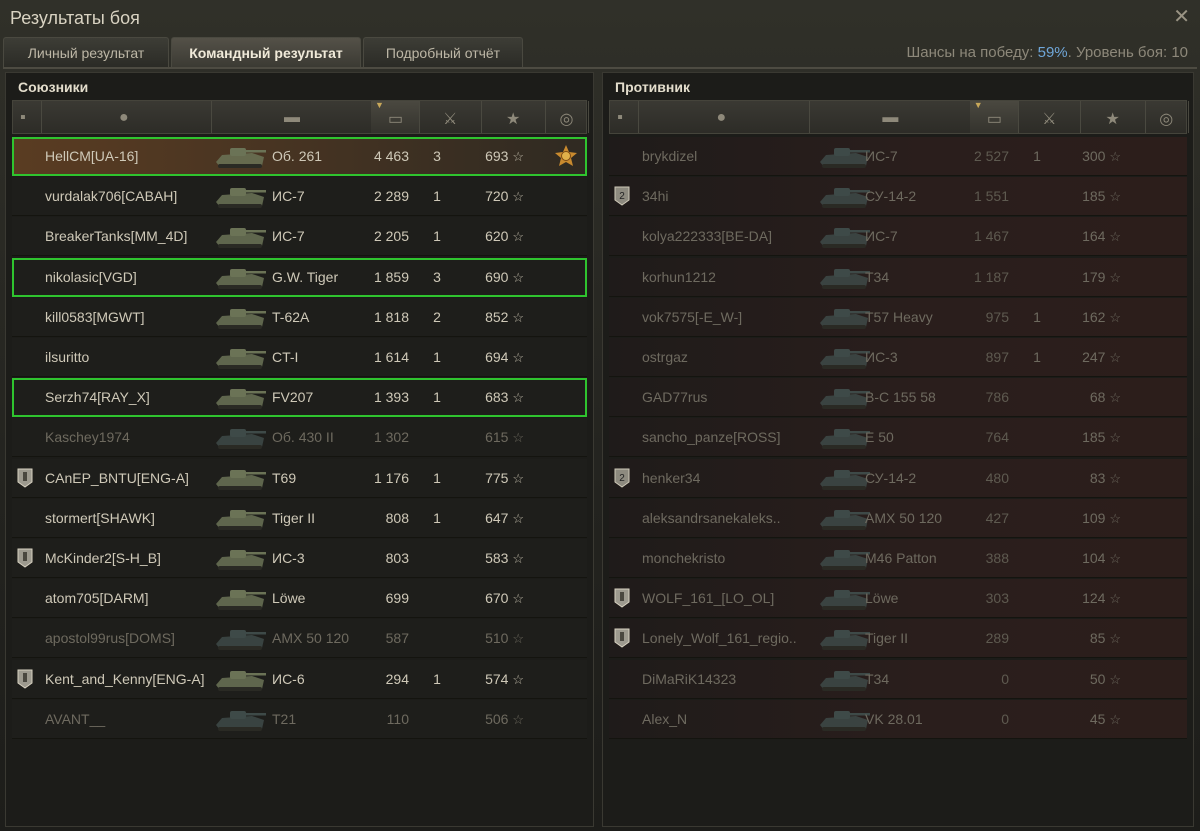 The height and width of the screenshot is (831, 1200). I want to click on player-row: Kaschey1974 Об. 430 II 1 302 615 ☆, so click(299, 438).